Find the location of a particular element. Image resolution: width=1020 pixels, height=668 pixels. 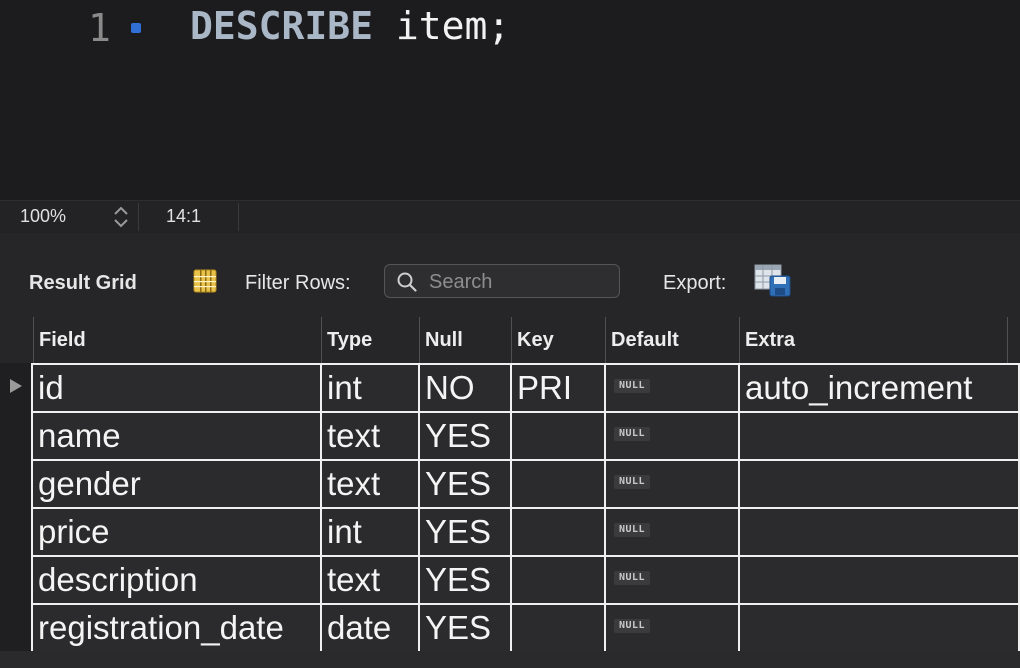

search-icon is located at coordinates (407, 282).